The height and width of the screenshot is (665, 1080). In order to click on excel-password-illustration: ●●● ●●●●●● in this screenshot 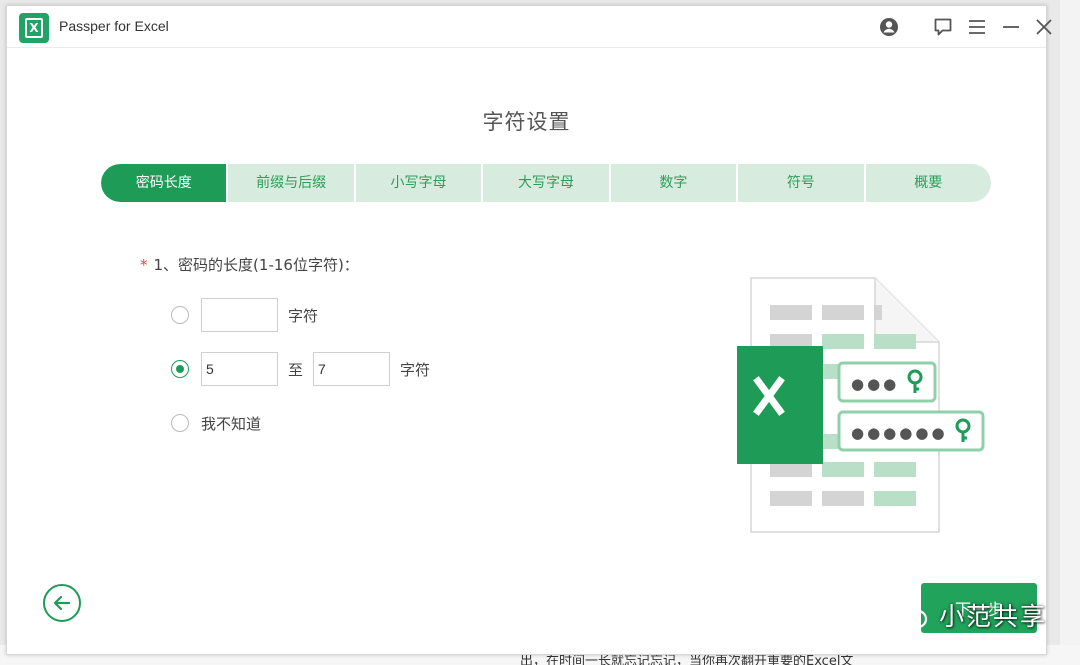, I will do `click(857, 406)`.